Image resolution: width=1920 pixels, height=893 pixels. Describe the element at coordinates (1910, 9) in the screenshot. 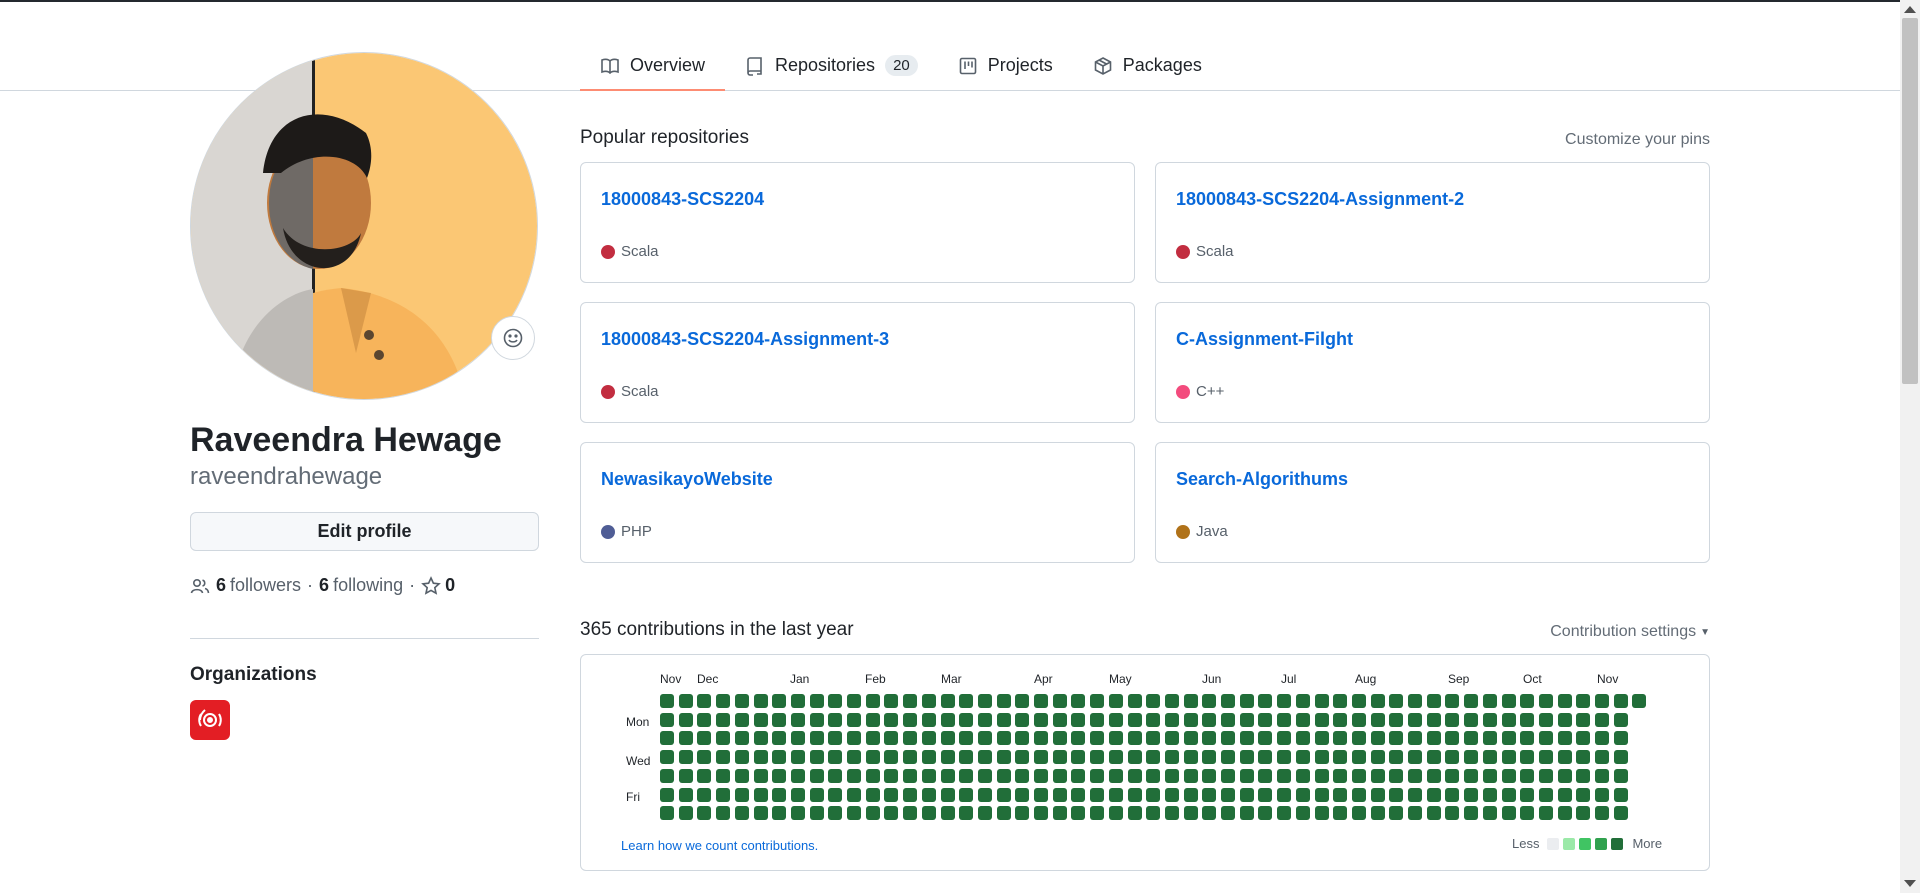

I see `scroll-up-arrow-icon` at that location.